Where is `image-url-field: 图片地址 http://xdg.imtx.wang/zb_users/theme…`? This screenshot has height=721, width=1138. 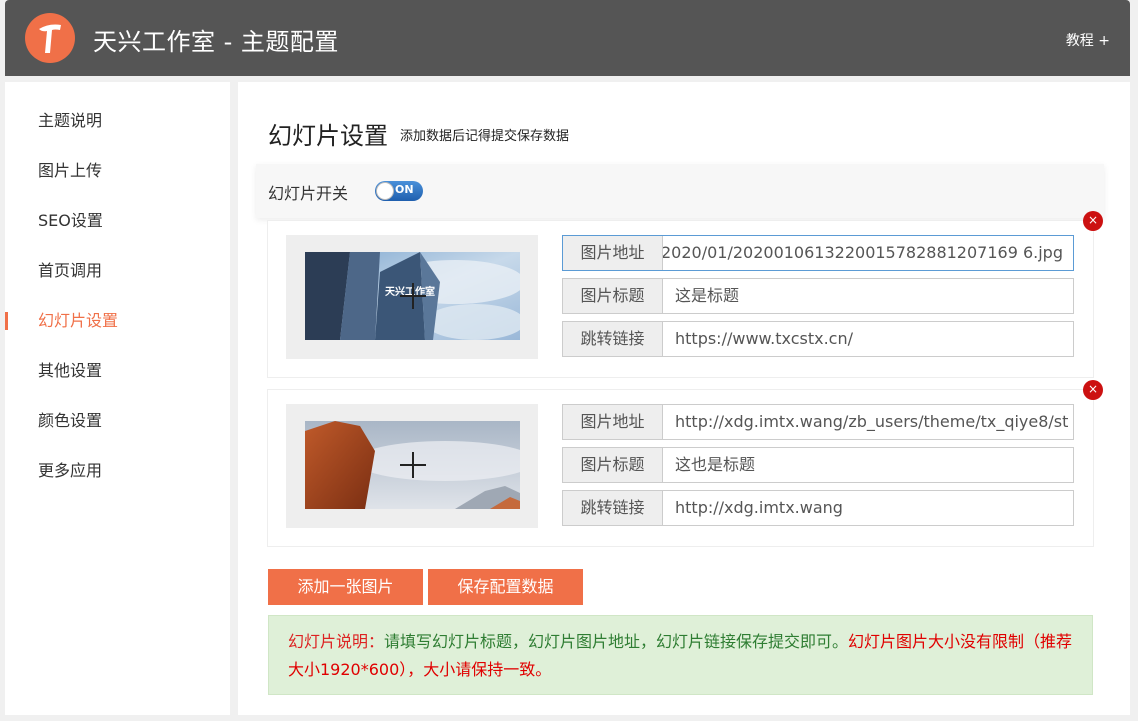
image-url-field: 图片地址 http://xdg.imtx.wang/zb_users/theme… is located at coordinates (818, 422).